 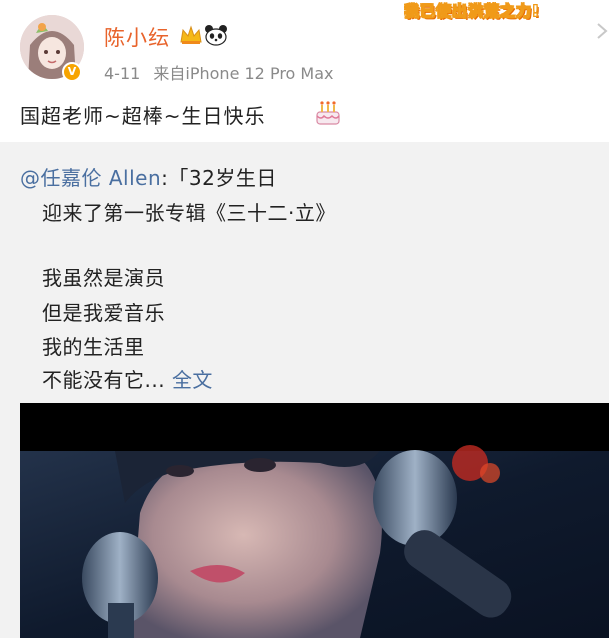 I want to click on arrow-right-icon, so click(x=602, y=31).